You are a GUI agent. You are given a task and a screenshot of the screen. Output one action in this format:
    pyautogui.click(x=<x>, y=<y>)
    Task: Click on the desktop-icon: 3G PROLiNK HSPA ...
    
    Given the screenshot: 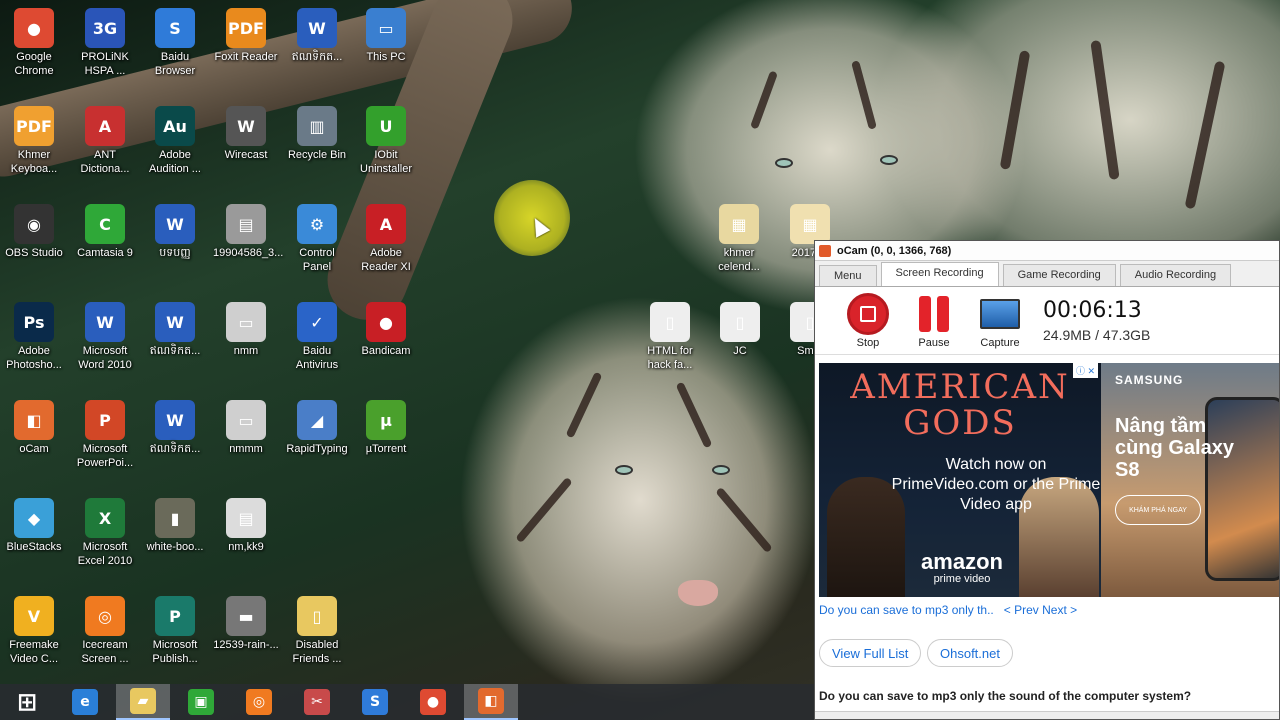 What is the action you would take?
    pyautogui.click(x=105, y=49)
    